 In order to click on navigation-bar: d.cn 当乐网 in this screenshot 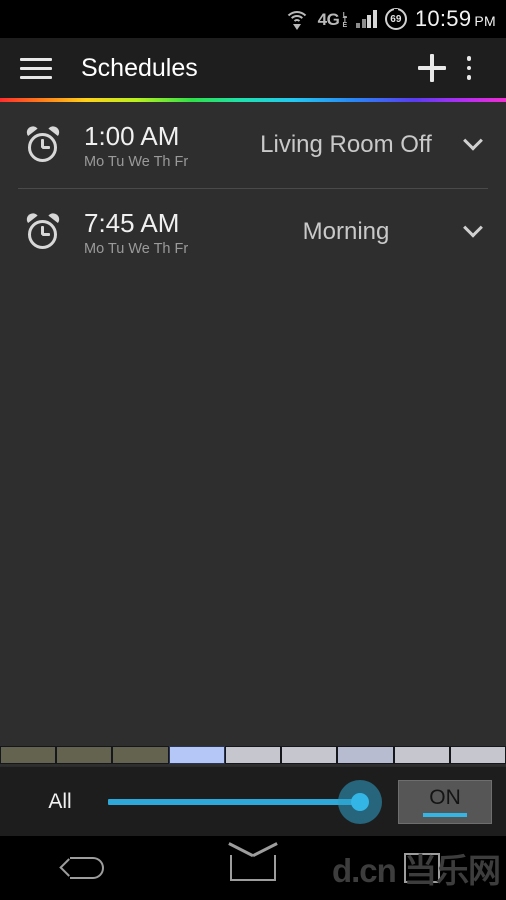, I will do `click(253, 868)`.